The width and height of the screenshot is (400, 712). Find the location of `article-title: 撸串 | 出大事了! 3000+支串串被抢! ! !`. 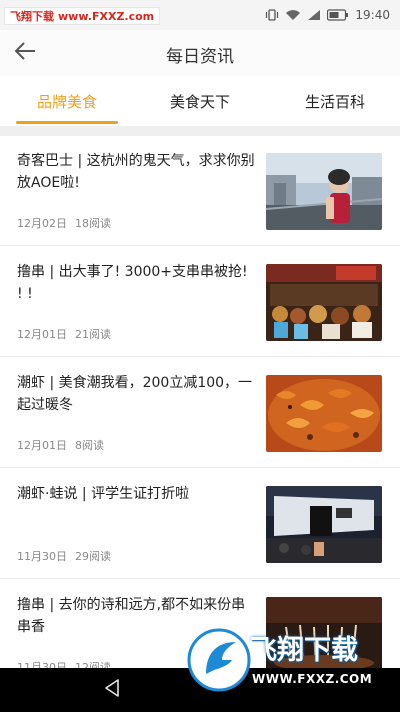

article-title: 撸串 | 出大事了! 3000+支串串被抢! ! ! is located at coordinates (132, 283).